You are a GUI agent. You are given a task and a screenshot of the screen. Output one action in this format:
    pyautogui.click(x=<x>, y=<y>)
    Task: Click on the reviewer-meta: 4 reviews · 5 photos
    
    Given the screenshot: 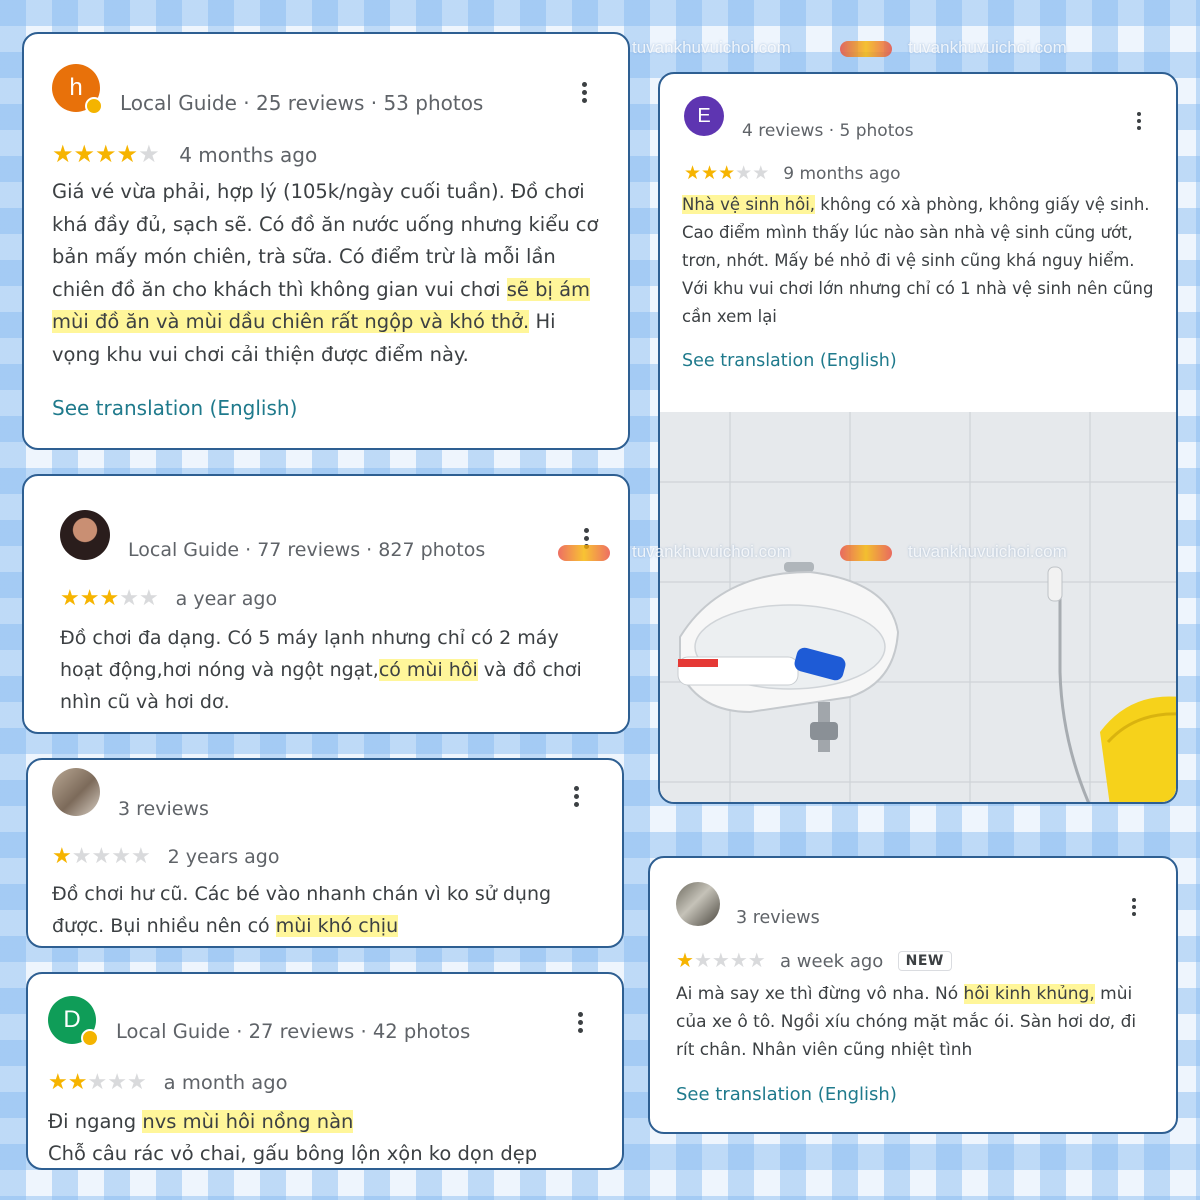 What is the action you would take?
    pyautogui.click(x=828, y=131)
    